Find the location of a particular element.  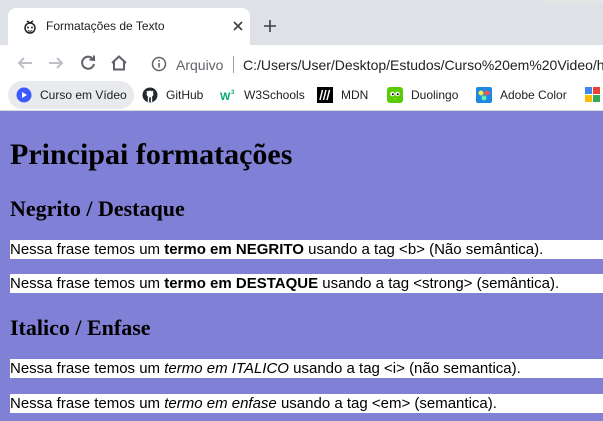

bookmark-w3schools: W 3 W3Schools is located at coordinates (262, 95).